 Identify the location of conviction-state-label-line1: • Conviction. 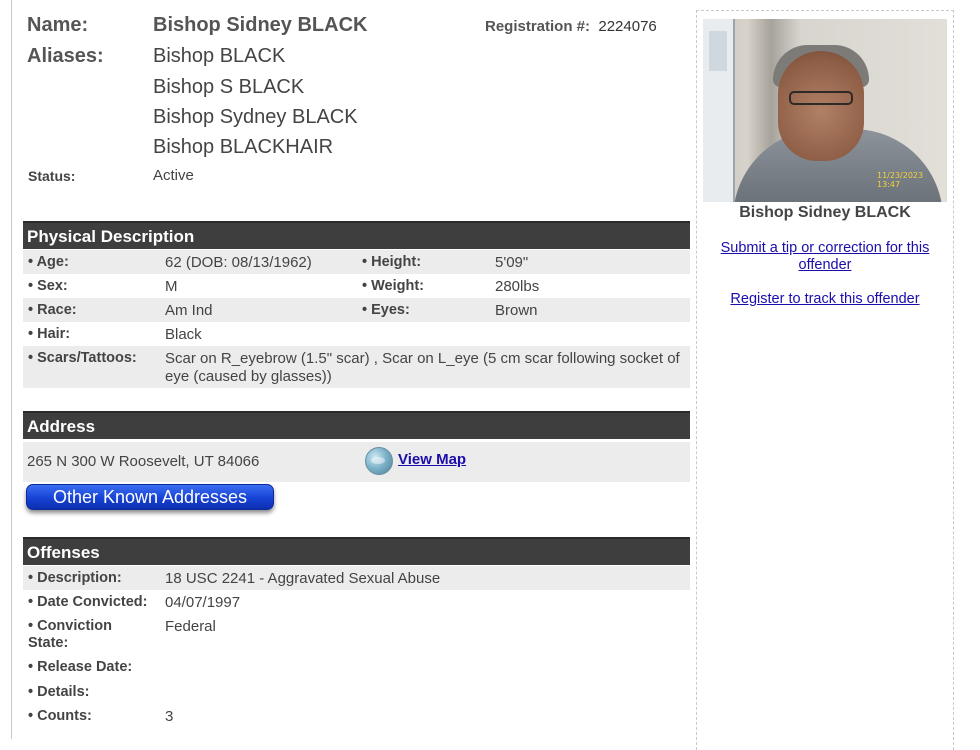
(70, 626).